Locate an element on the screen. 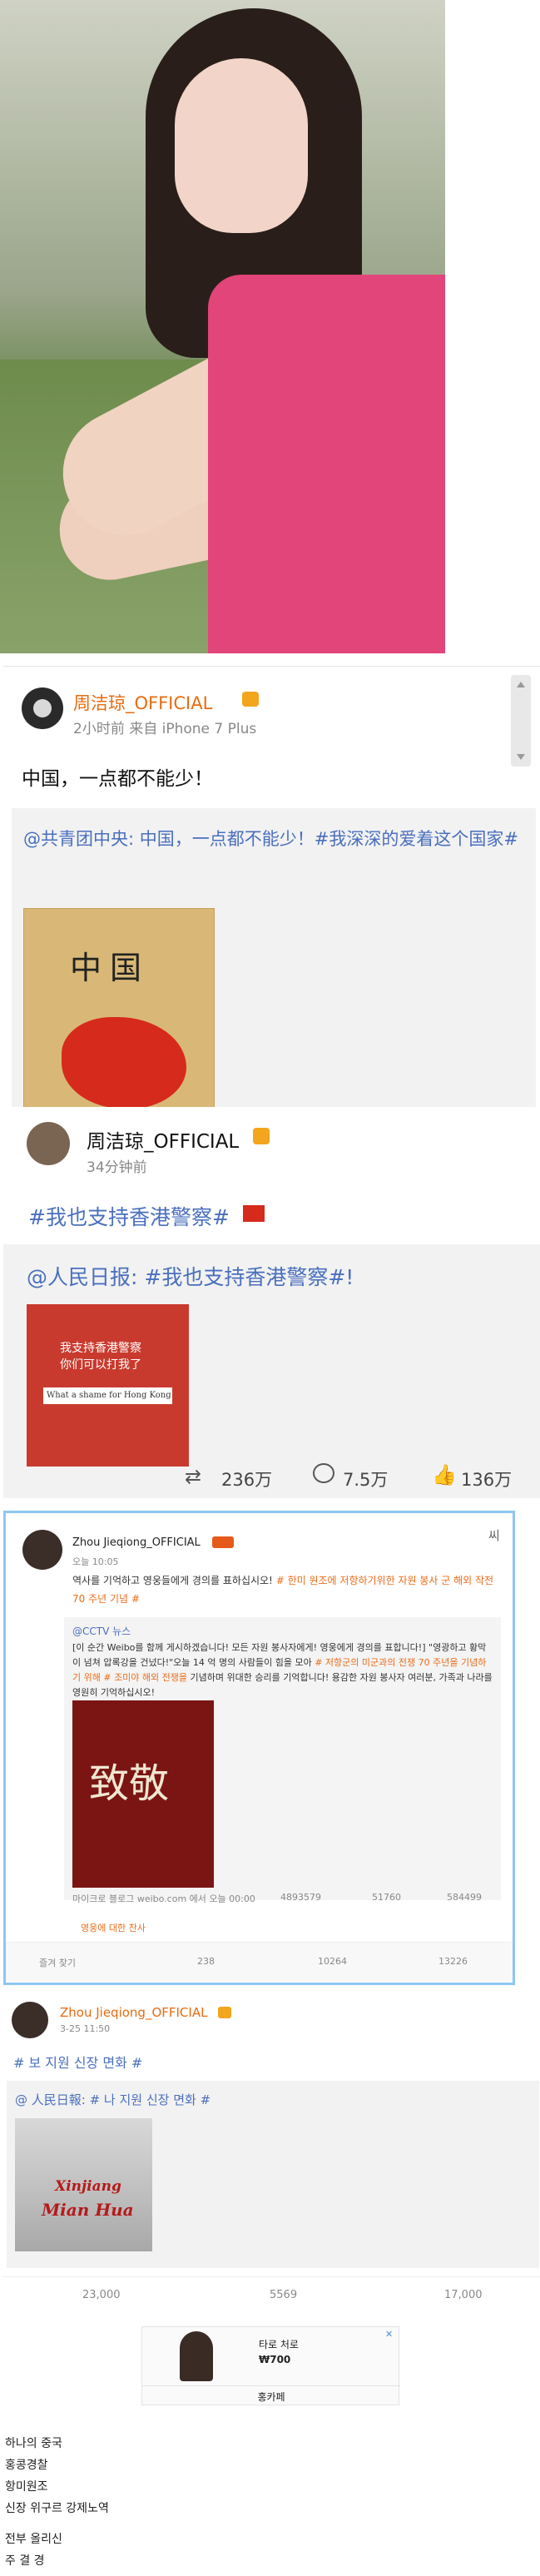  post-text: 中国，一点都不能少！ is located at coordinates (118, 779).